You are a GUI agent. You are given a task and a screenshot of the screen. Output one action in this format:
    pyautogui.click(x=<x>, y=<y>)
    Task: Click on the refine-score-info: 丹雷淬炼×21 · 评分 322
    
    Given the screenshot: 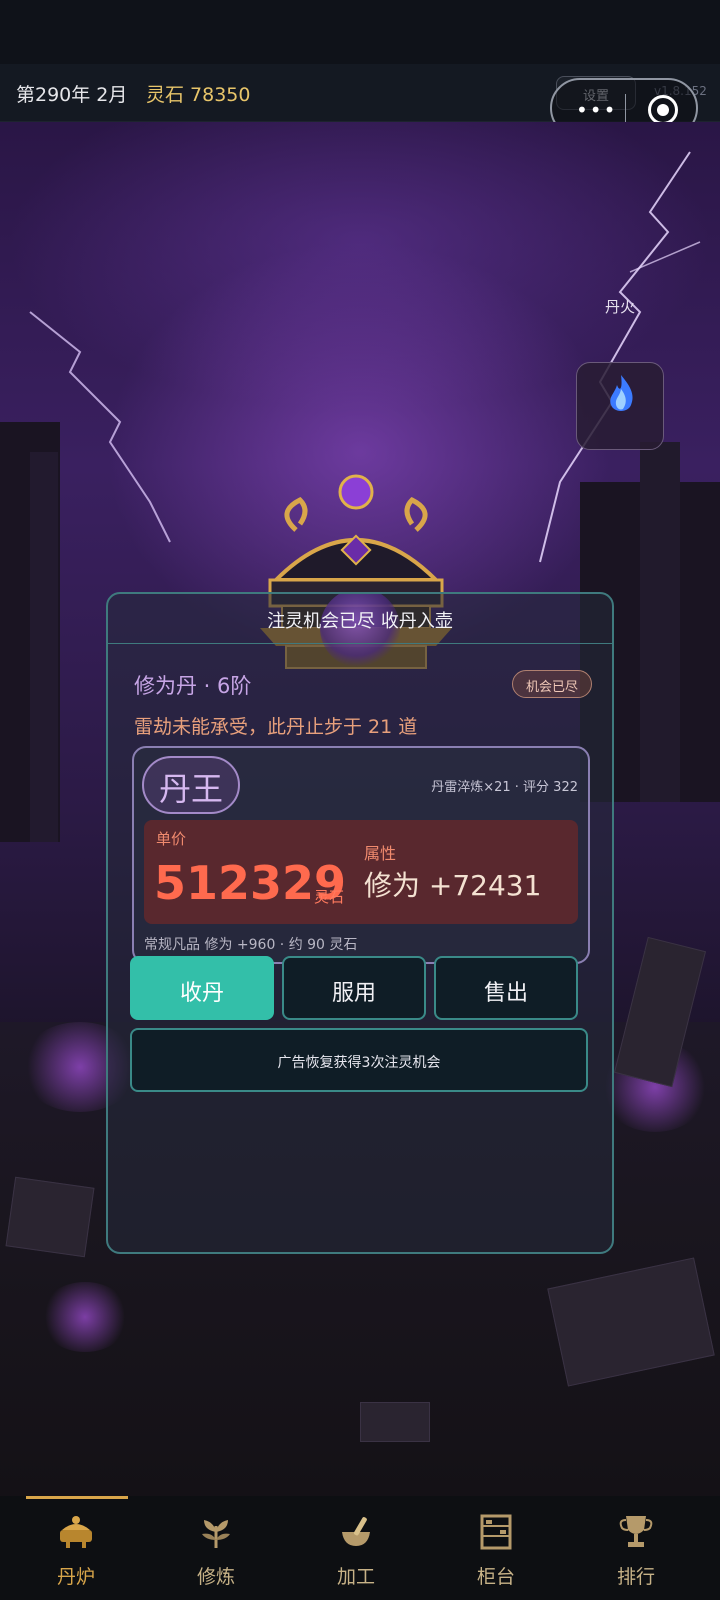 What is the action you would take?
    pyautogui.click(x=504, y=787)
    